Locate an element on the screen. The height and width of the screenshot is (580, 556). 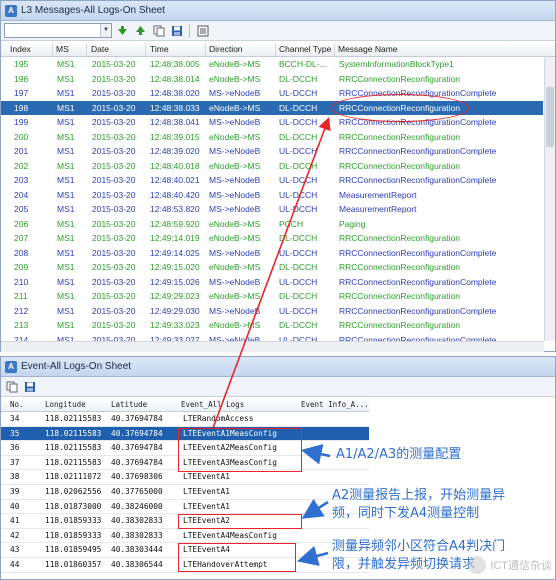
scrollbar-thumb is located at coordinates (550, 117).